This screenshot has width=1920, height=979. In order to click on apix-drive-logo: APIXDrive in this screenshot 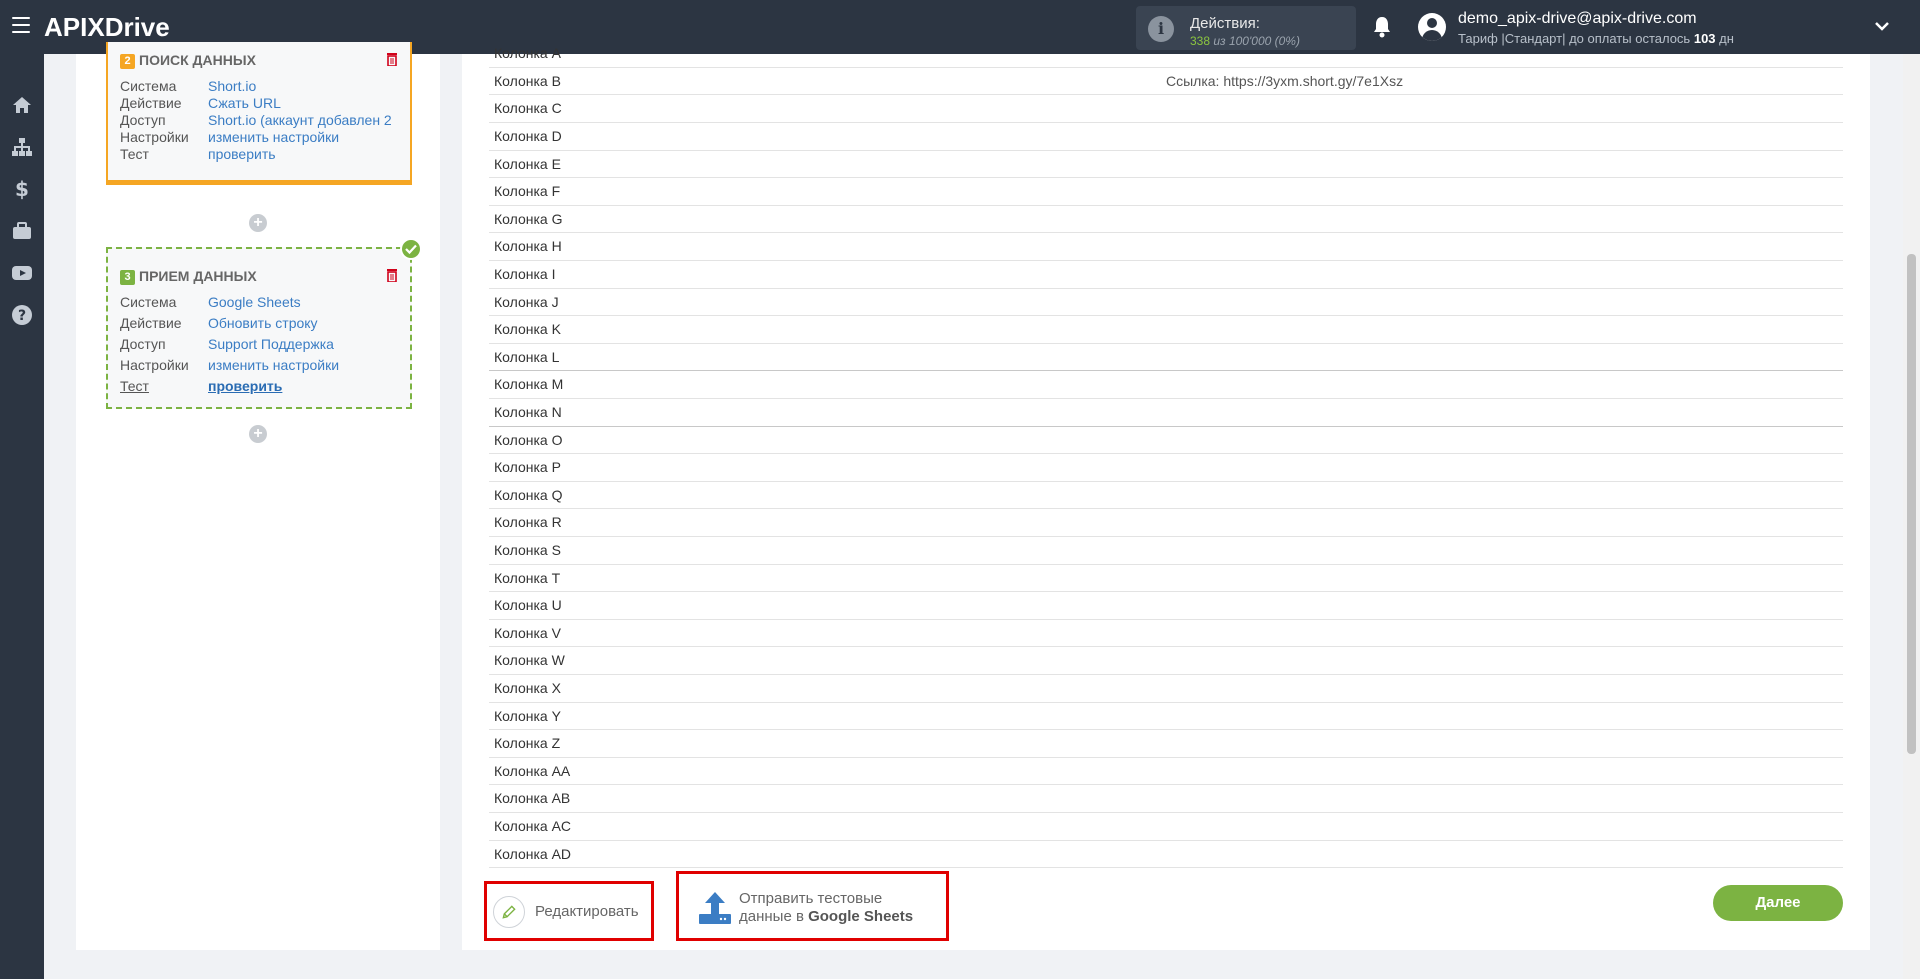, I will do `click(107, 27)`.